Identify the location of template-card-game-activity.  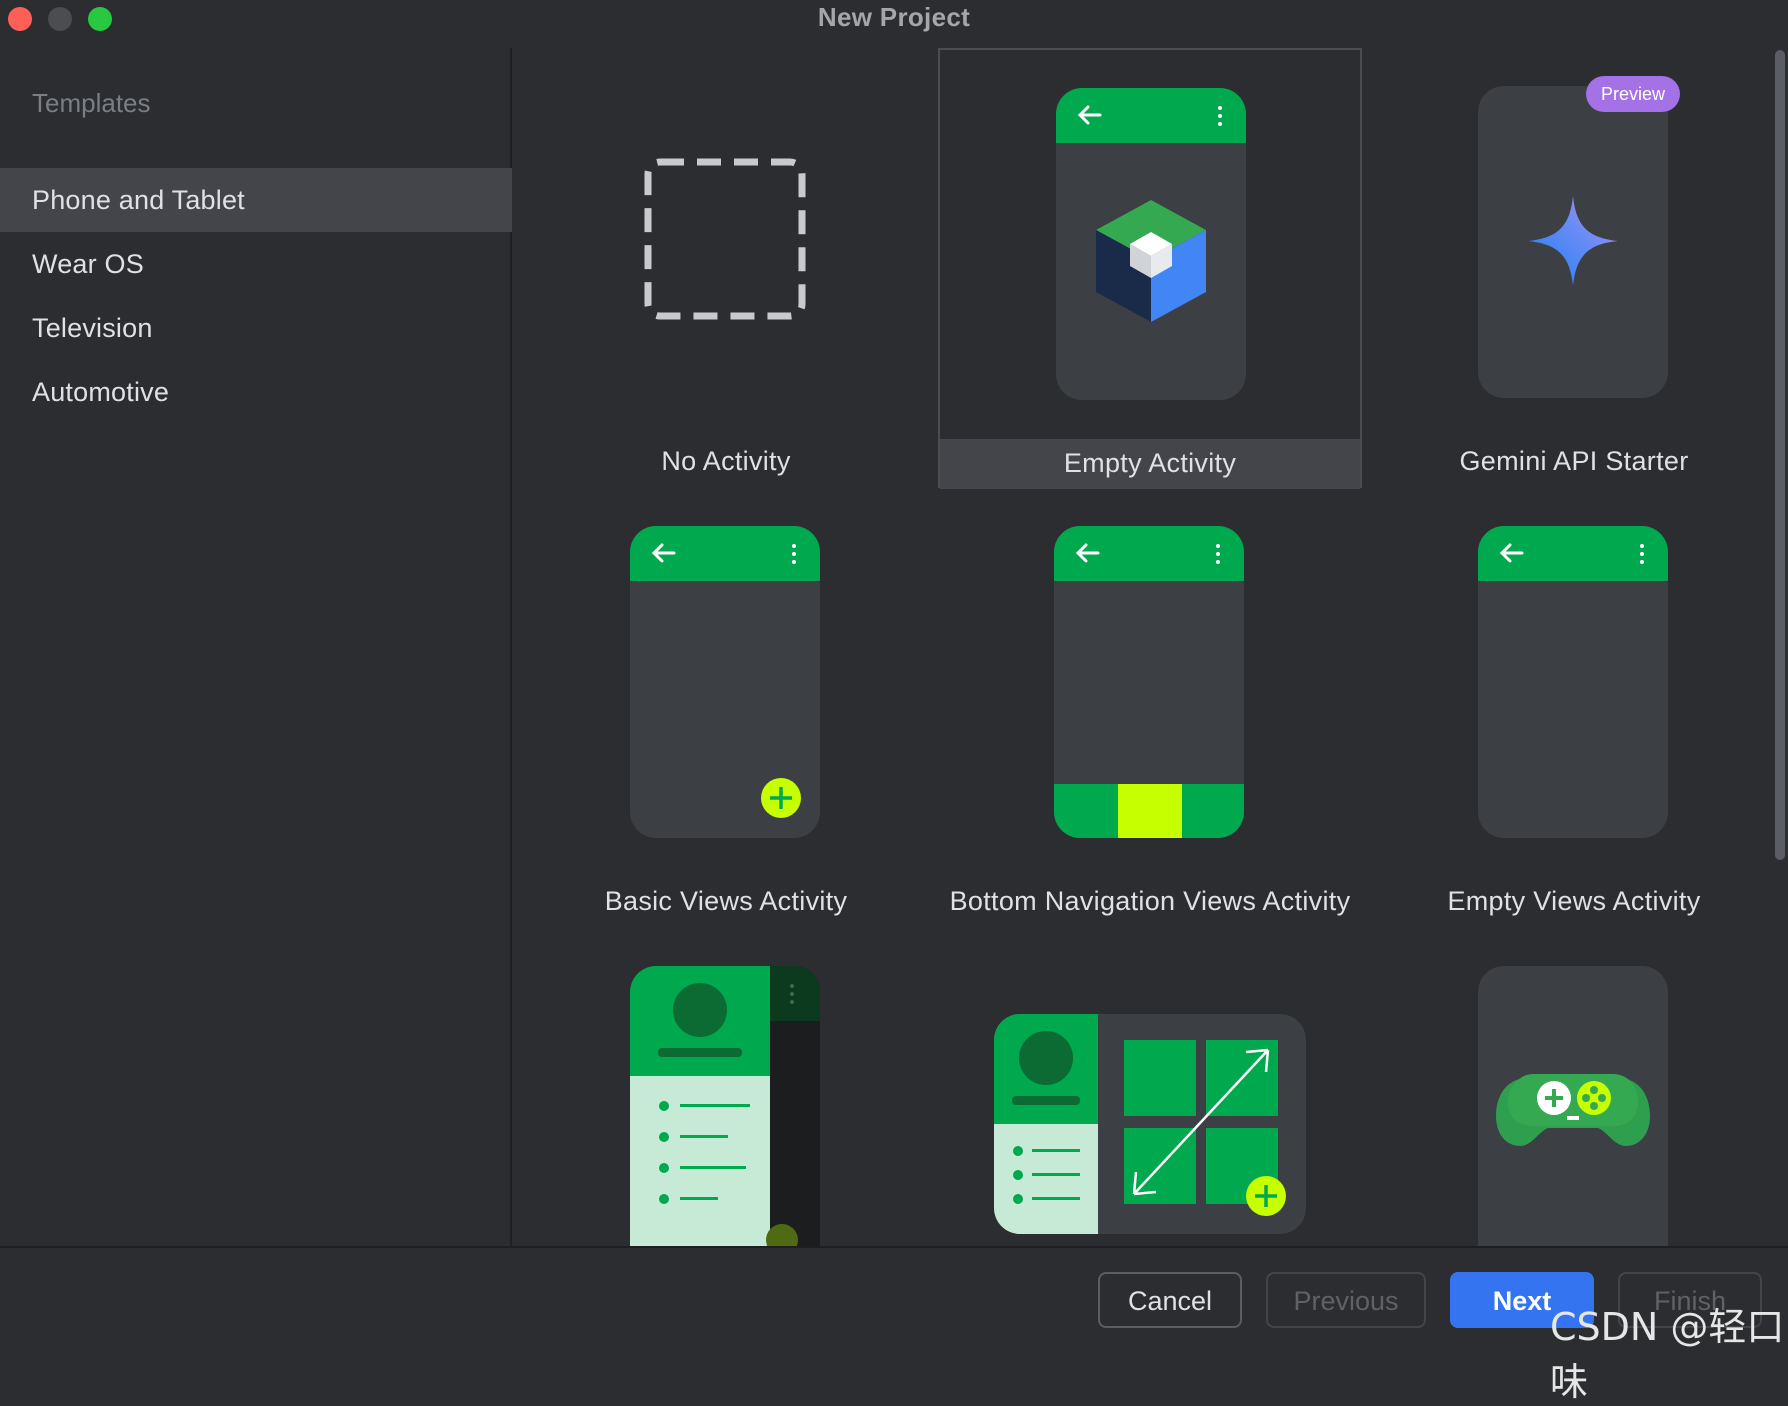
(1568, 1087).